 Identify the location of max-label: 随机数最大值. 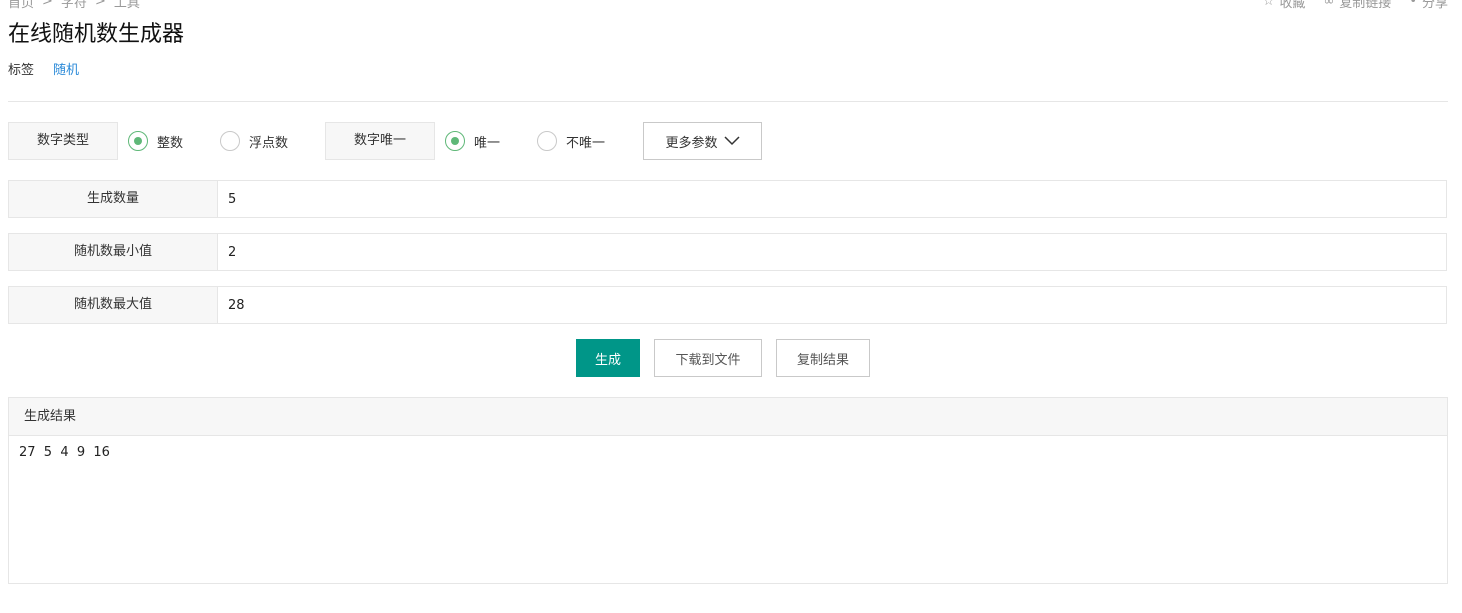
(113, 305).